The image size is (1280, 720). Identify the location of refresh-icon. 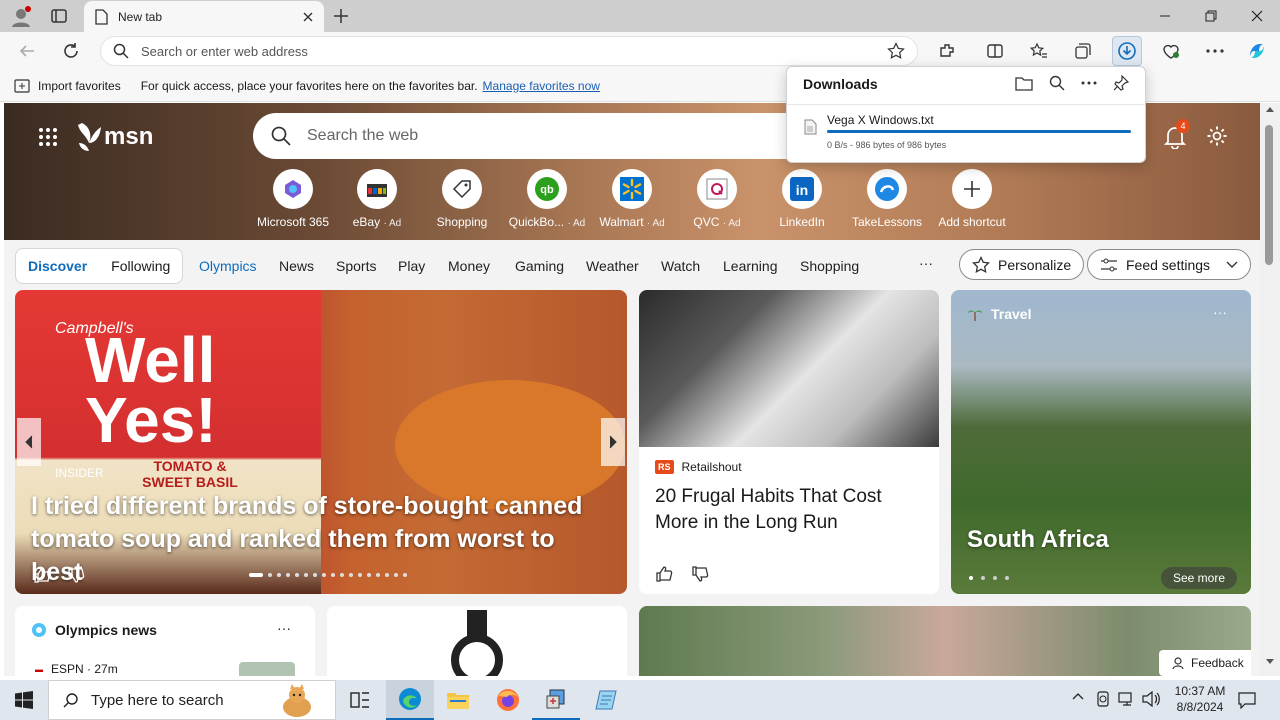
(71, 51).